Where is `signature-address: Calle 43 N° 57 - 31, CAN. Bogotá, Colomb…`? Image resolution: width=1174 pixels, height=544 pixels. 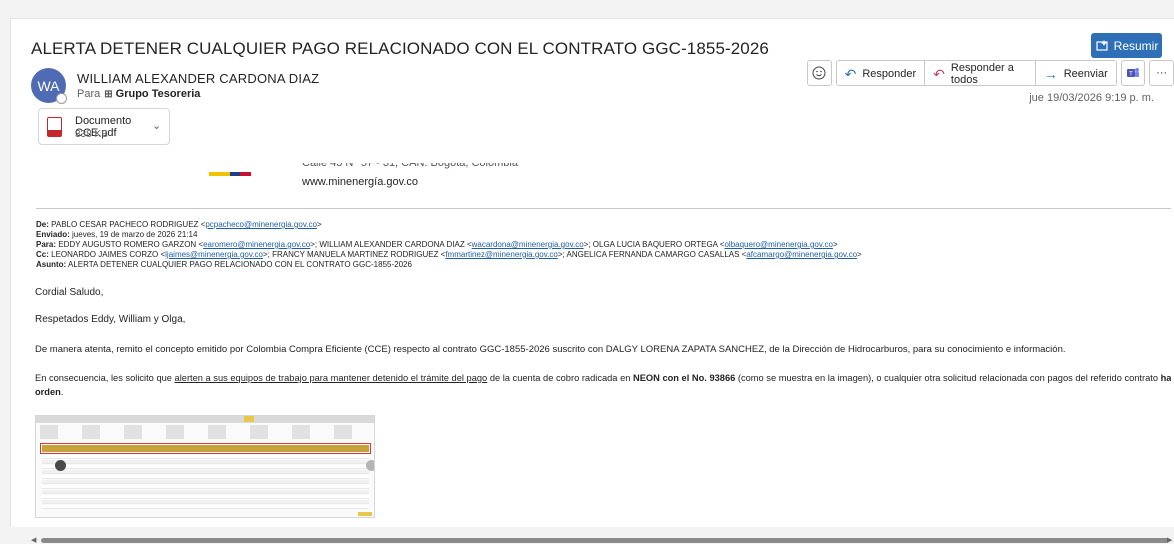 signature-address: Calle 43 N° 57 - 31, CAN. Bogotá, Colomb… is located at coordinates (410, 163).